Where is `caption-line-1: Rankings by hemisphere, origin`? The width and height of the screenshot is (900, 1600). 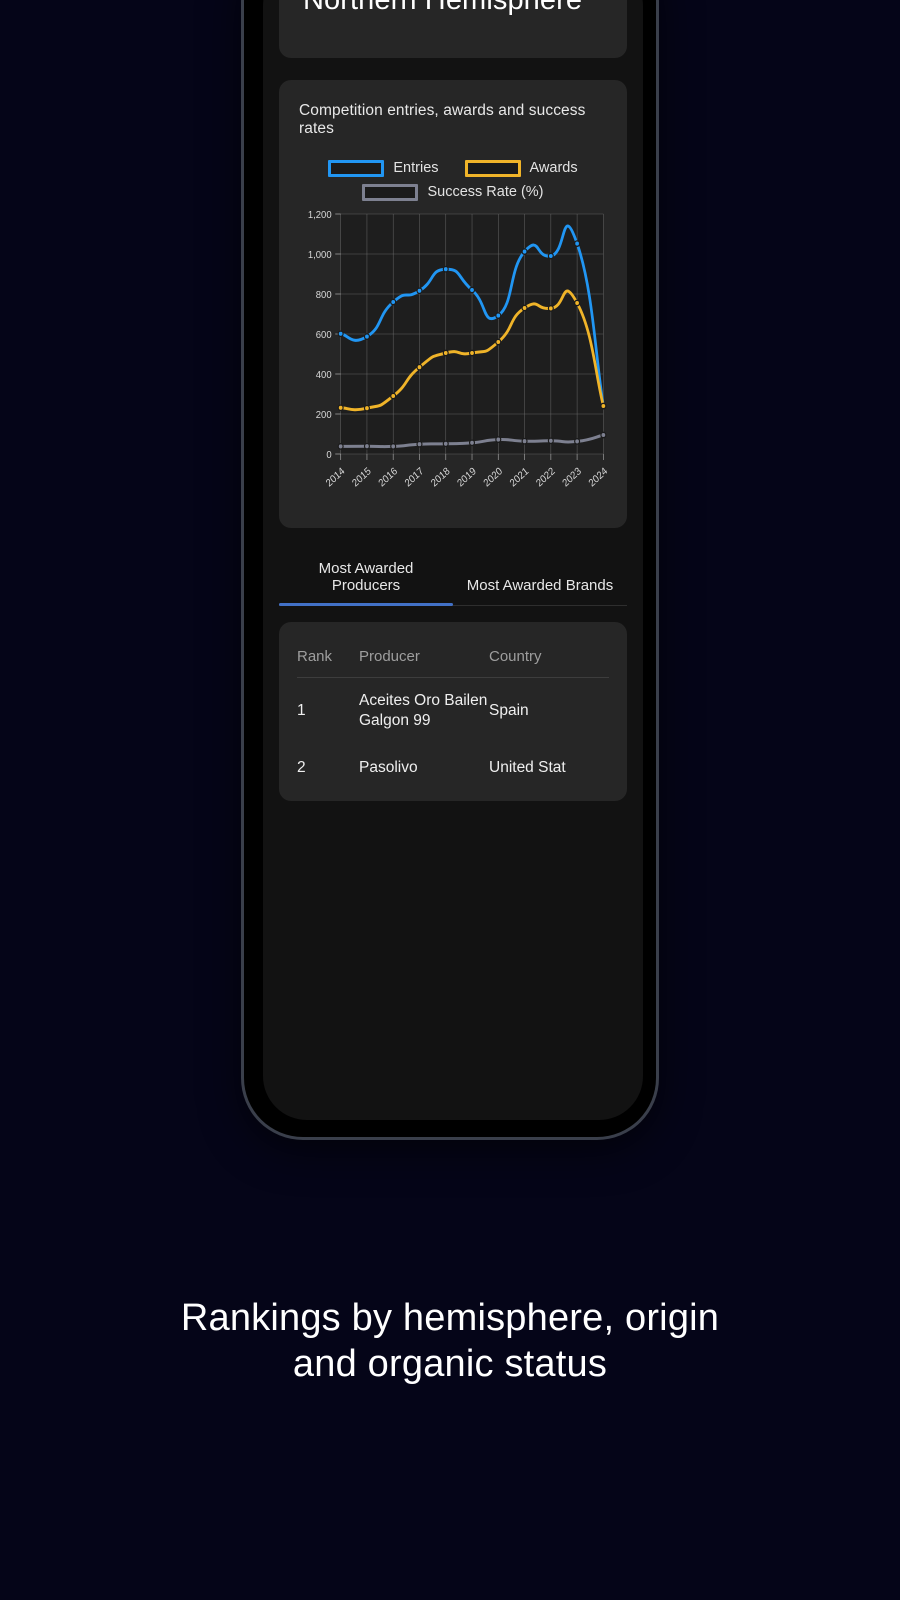
caption-line-1: Rankings by hemisphere, origin is located at coordinates (450, 1318).